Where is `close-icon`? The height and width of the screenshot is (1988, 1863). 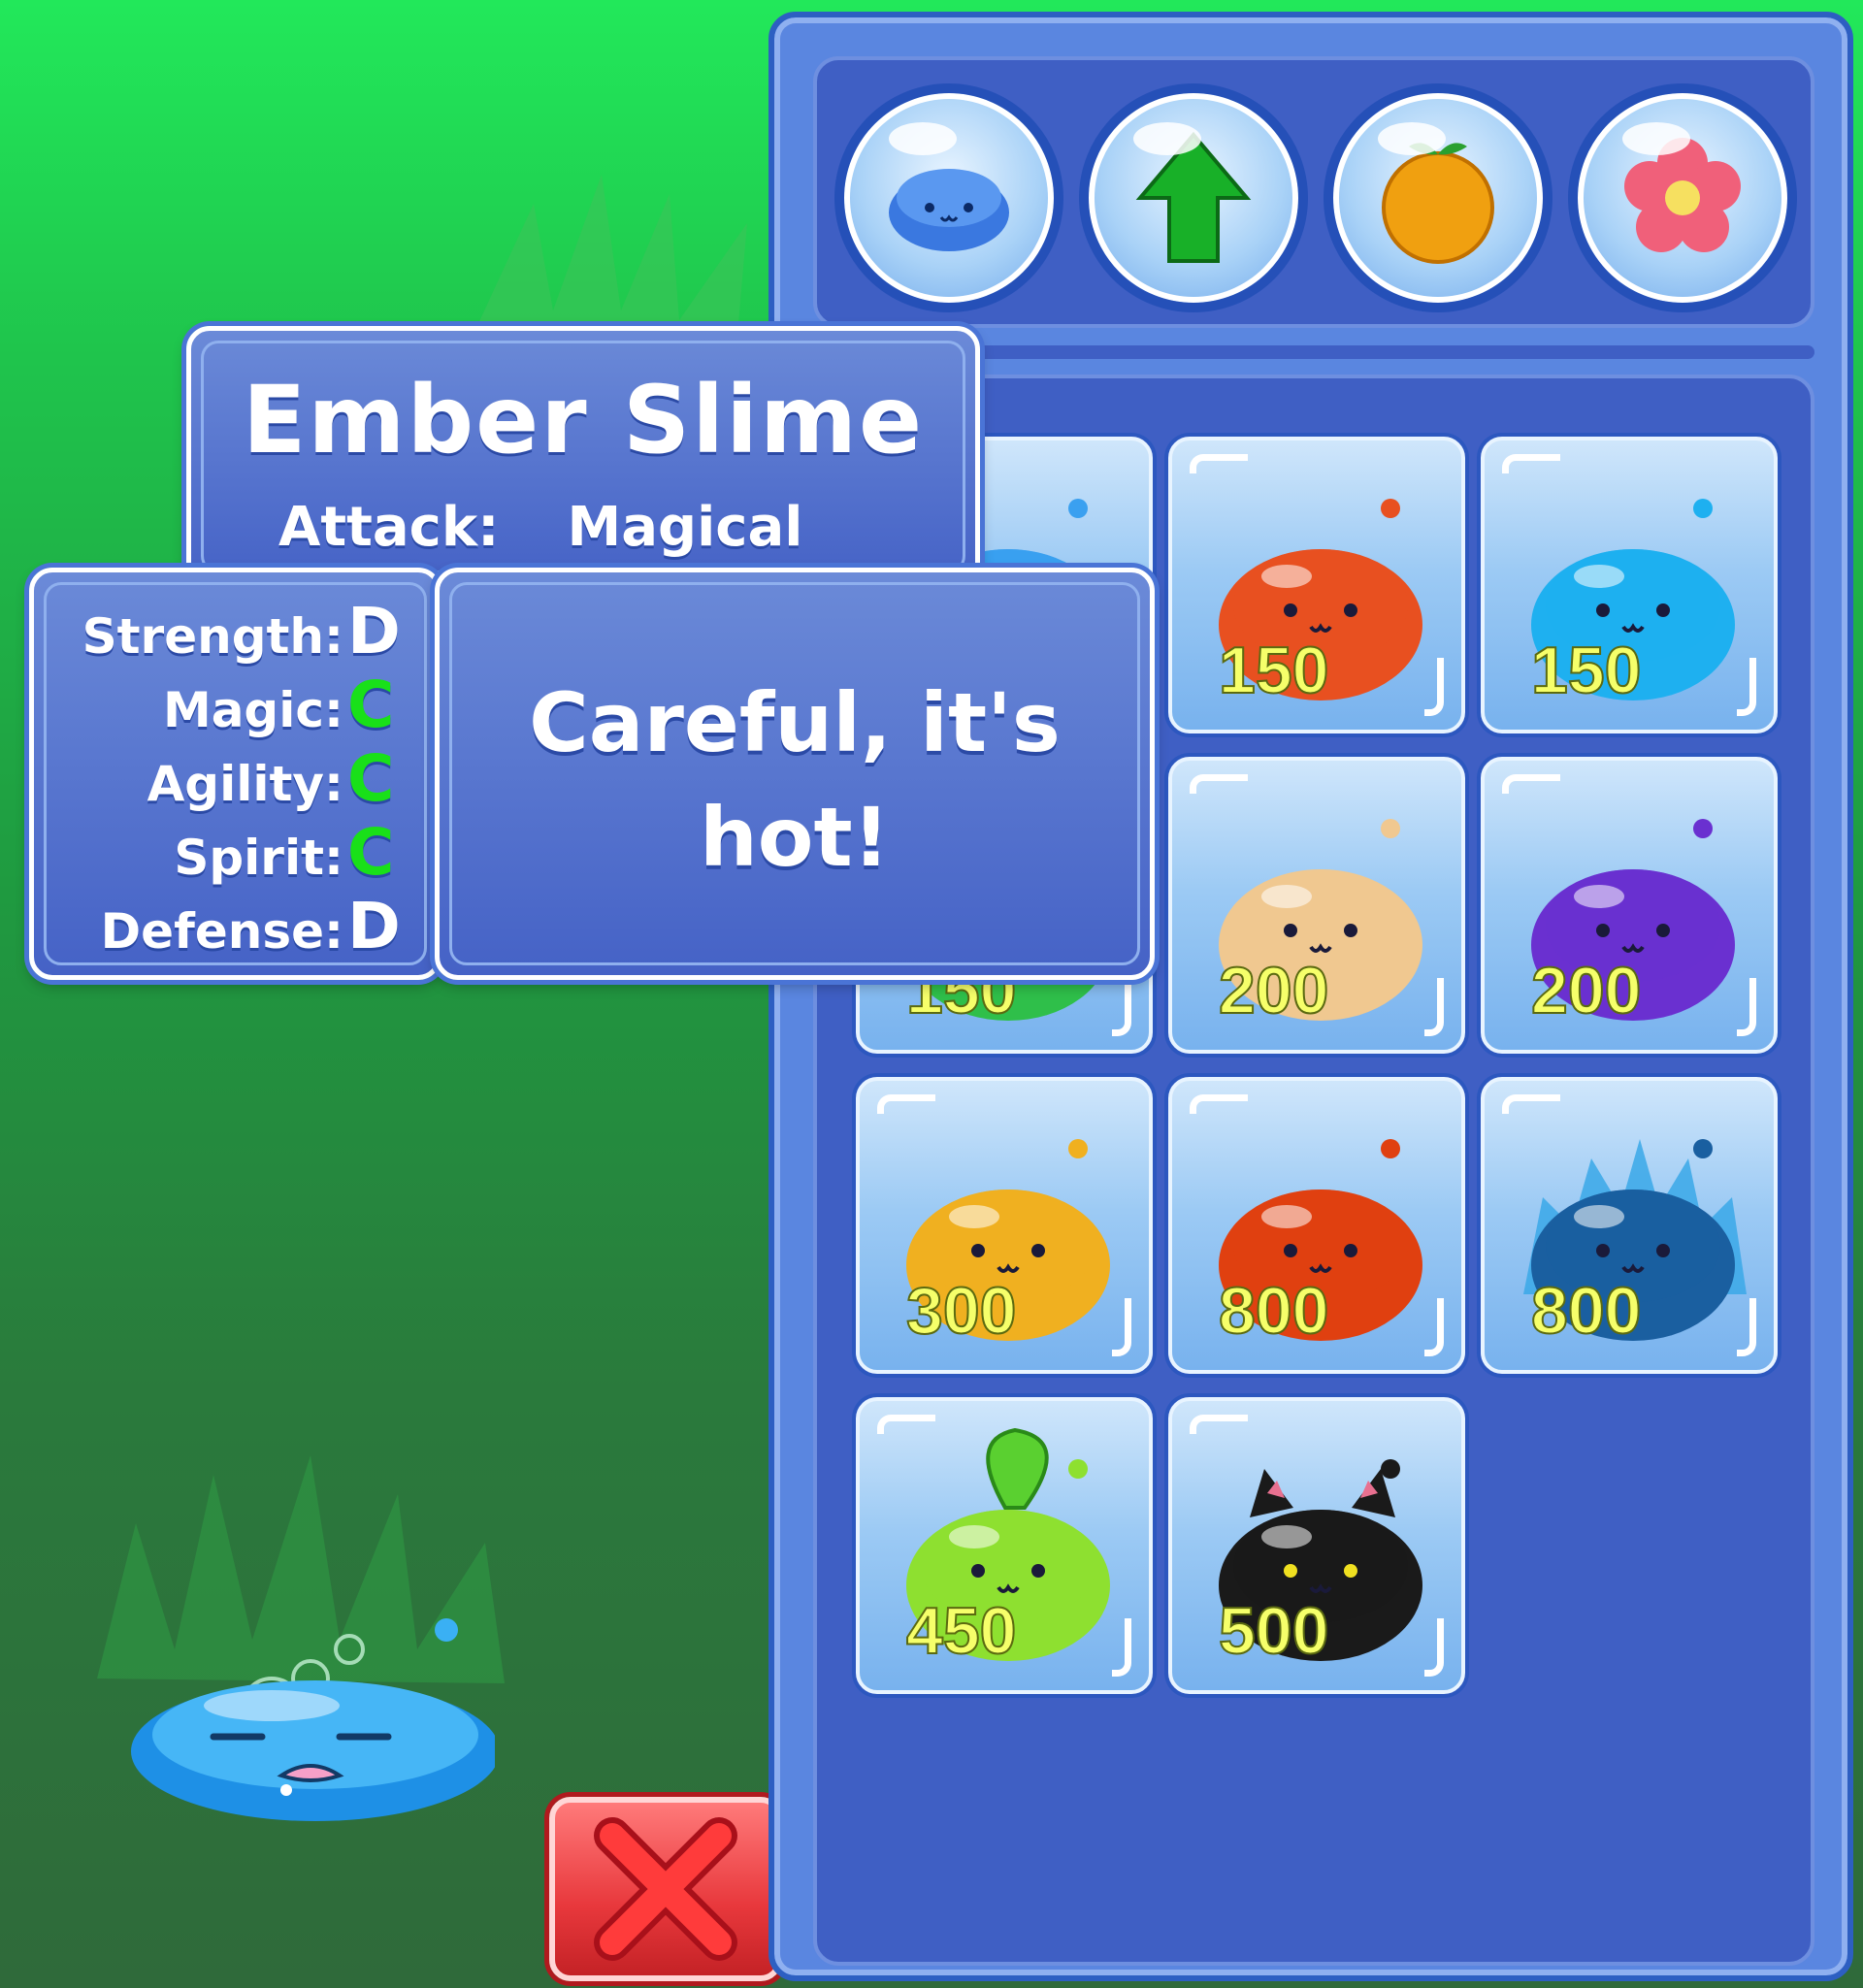
close-icon is located at coordinates (665, 1889).